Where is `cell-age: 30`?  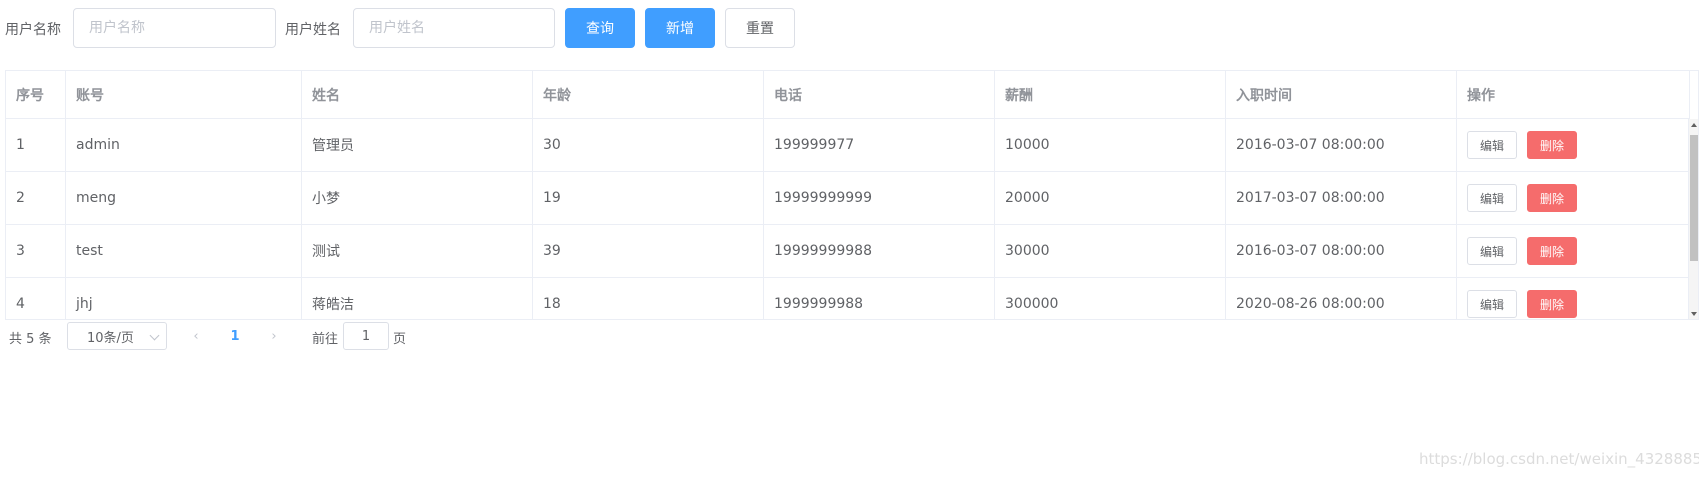 cell-age: 30 is located at coordinates (648, 145).